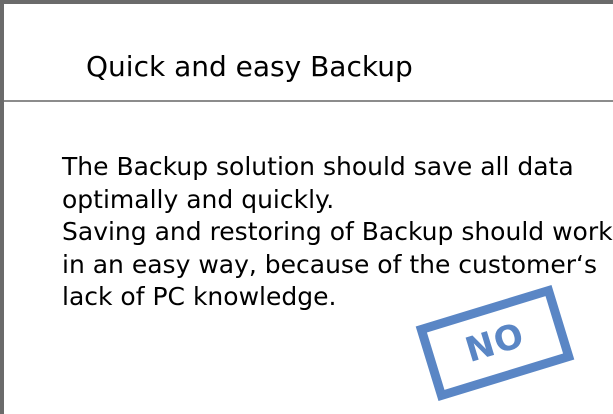 The height and width of the screenshot is (414, 613). Describe the element at coordinates (308, 101) in the screenshot. I see `title-divider` at that location.